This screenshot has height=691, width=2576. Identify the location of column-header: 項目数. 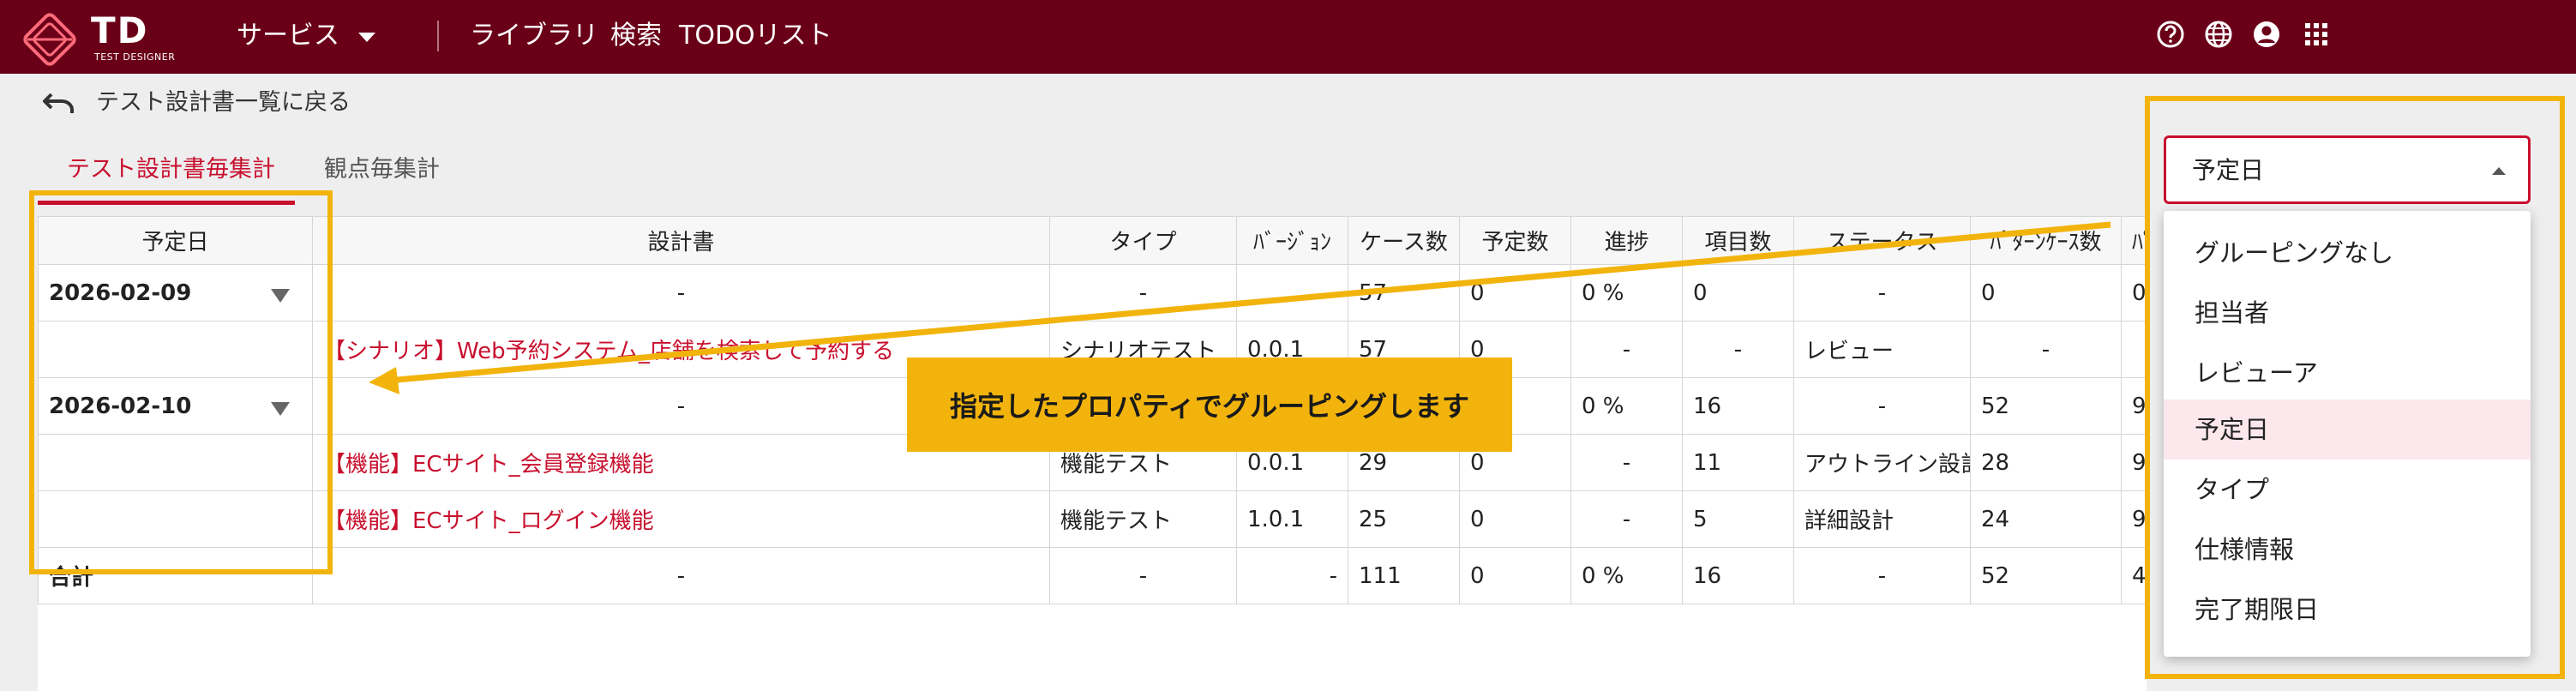
(1738, 240).